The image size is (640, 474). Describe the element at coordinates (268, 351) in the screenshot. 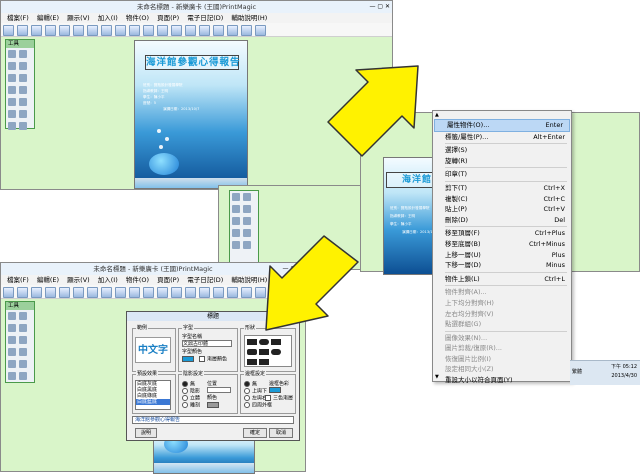

I see `shape-grid` at that location.